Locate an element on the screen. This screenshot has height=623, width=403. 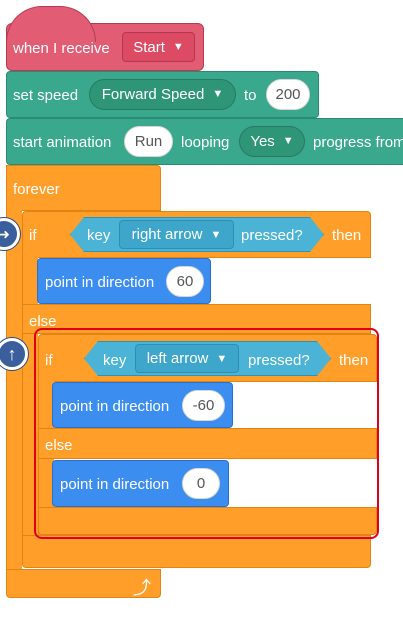
loop-arrow-icon: ⤴ is located at coordinates (142, 588).